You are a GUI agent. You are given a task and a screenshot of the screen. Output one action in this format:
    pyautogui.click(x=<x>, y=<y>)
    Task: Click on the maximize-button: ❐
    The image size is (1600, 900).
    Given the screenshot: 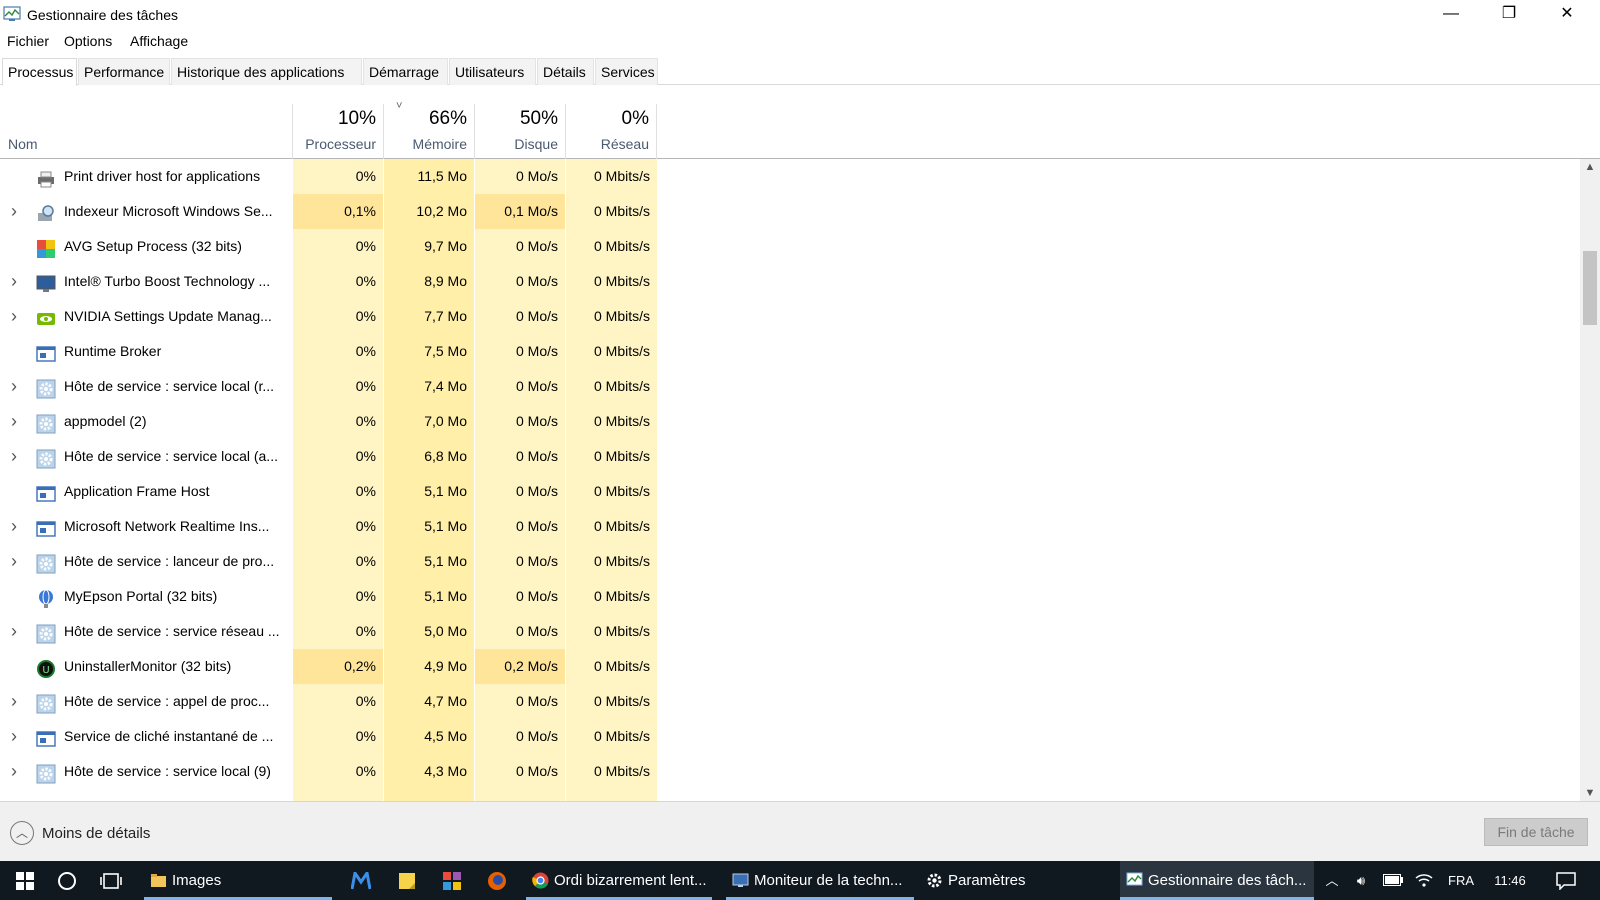 What is the action you would take?
    pyautogui.click(x=1509, y=15)
    